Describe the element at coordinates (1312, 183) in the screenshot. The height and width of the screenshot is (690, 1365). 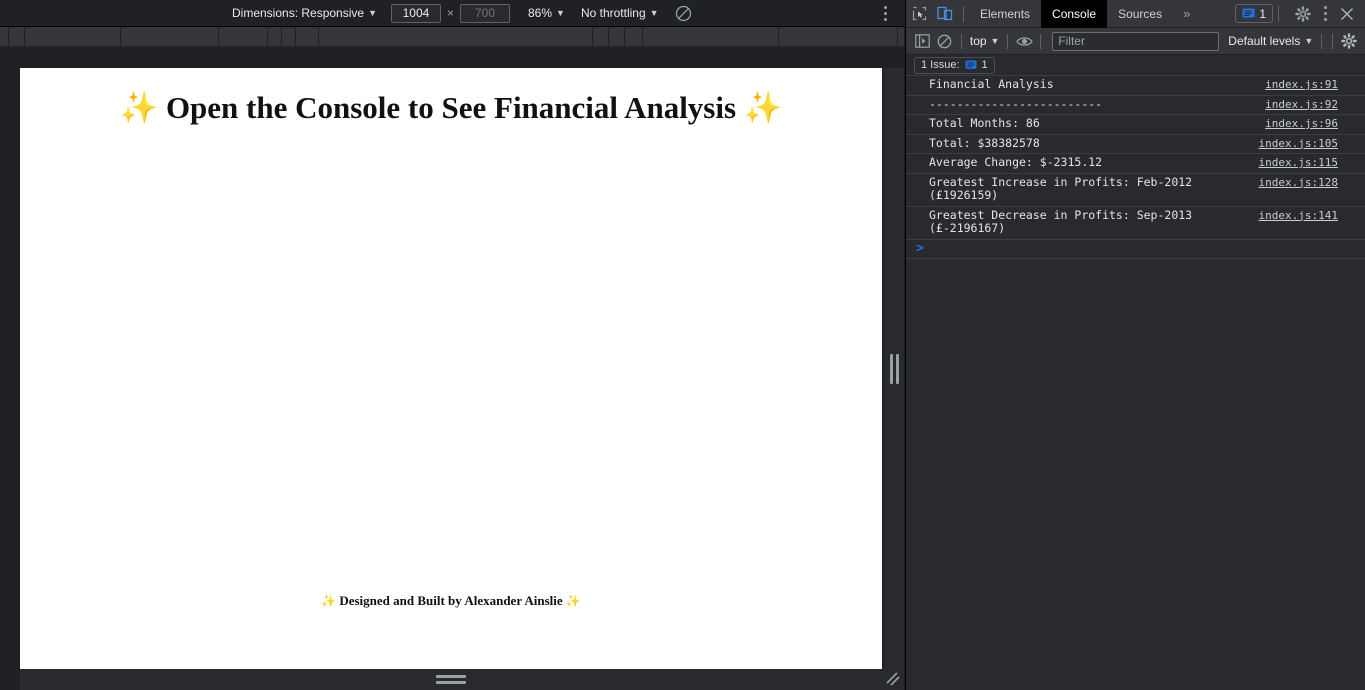
I see `console-message-source-link: index.js:128` at that location.